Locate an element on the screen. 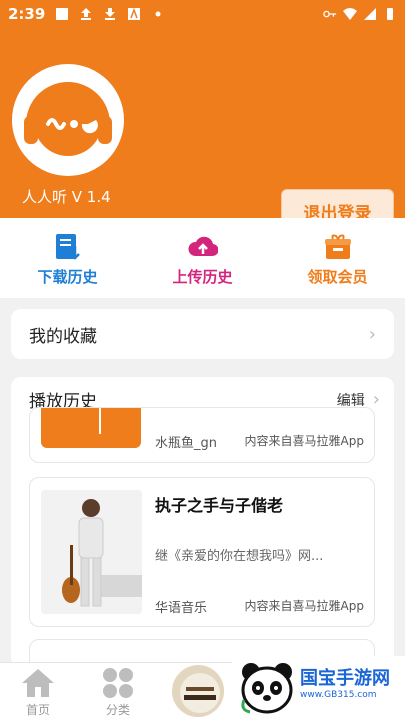 Image resolution: width=405 pixels, height=720 pixels. cloud-upload-icon is located at coordinates (203, 246).